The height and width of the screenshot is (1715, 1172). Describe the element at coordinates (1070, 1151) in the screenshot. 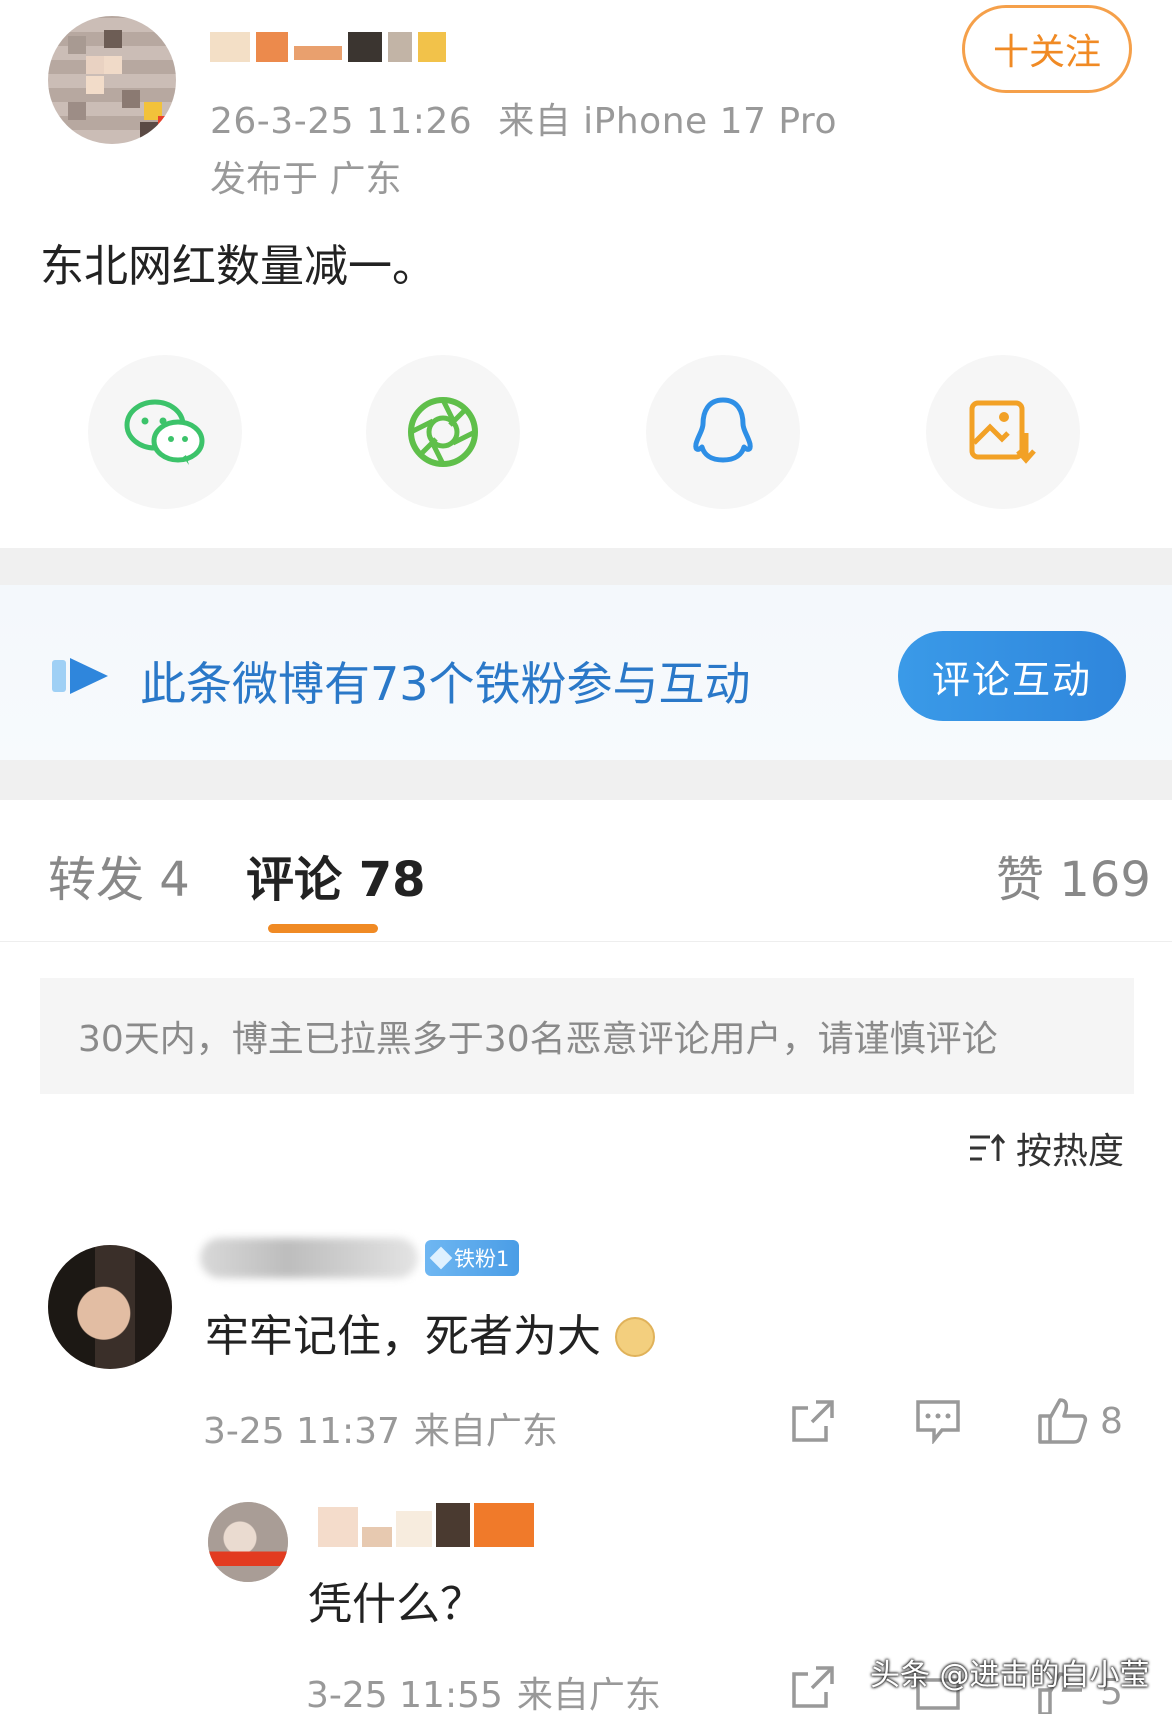

I see `sort-label: 按热度` at that location.